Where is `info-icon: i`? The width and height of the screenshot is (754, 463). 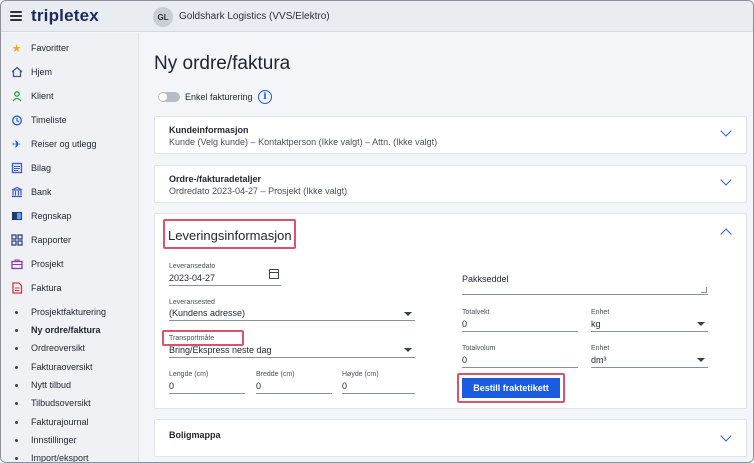 info-icon: i is located at coordinates (265, 97).